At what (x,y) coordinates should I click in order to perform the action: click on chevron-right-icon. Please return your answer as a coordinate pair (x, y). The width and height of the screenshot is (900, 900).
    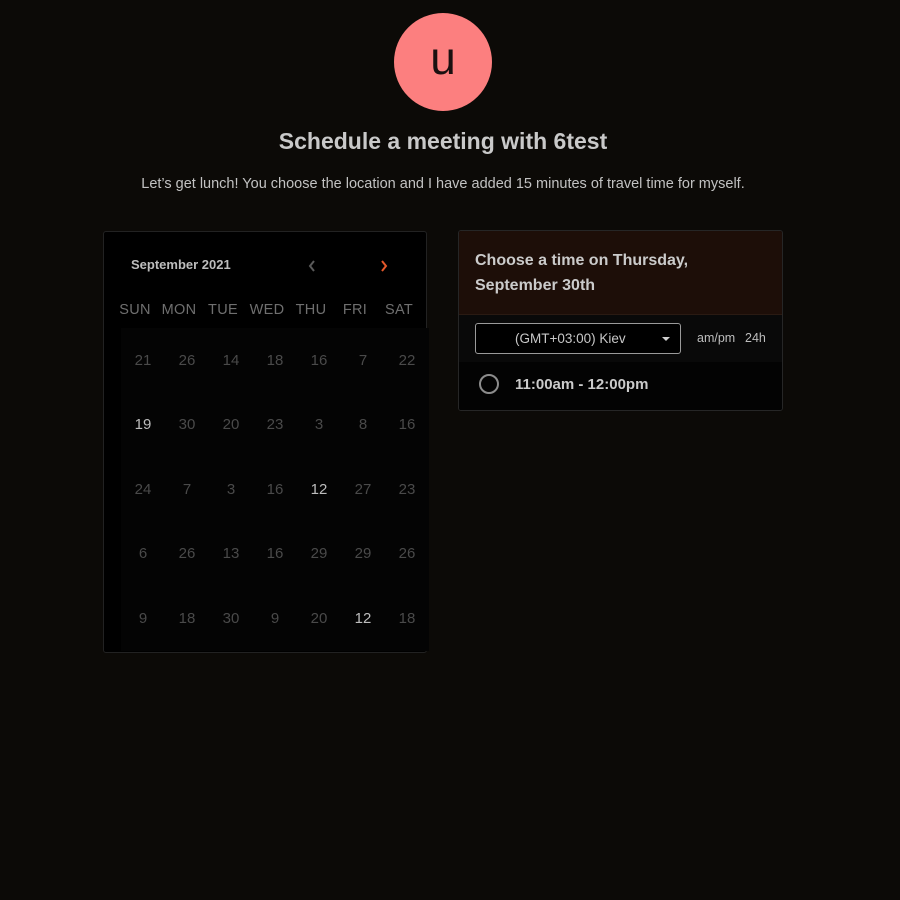
    Looking at the image, I should click on (384, 266).